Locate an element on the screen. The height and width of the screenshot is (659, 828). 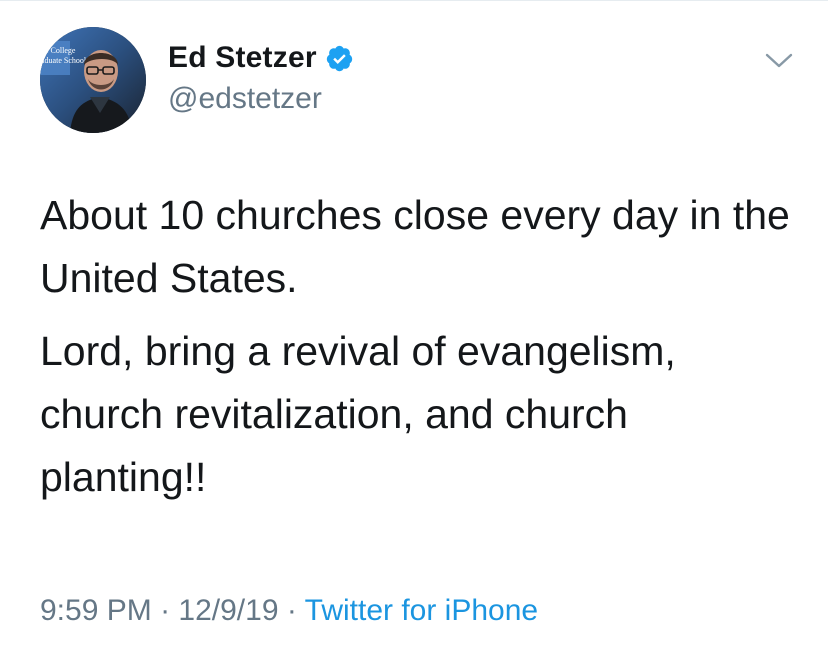
chevron-down-icon is located at coordinates (779, 60).